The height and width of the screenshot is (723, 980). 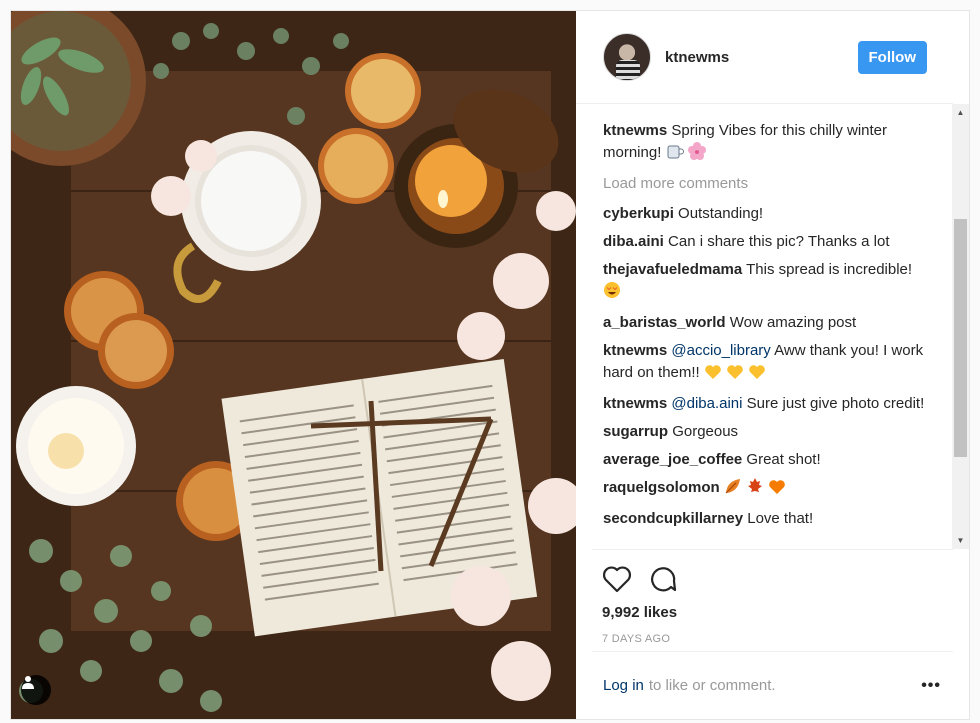 What do you see at coordinates (733, 489) in the screenshot?
I see `fallen-leaf-emoji` at bounding box center [733, 489].